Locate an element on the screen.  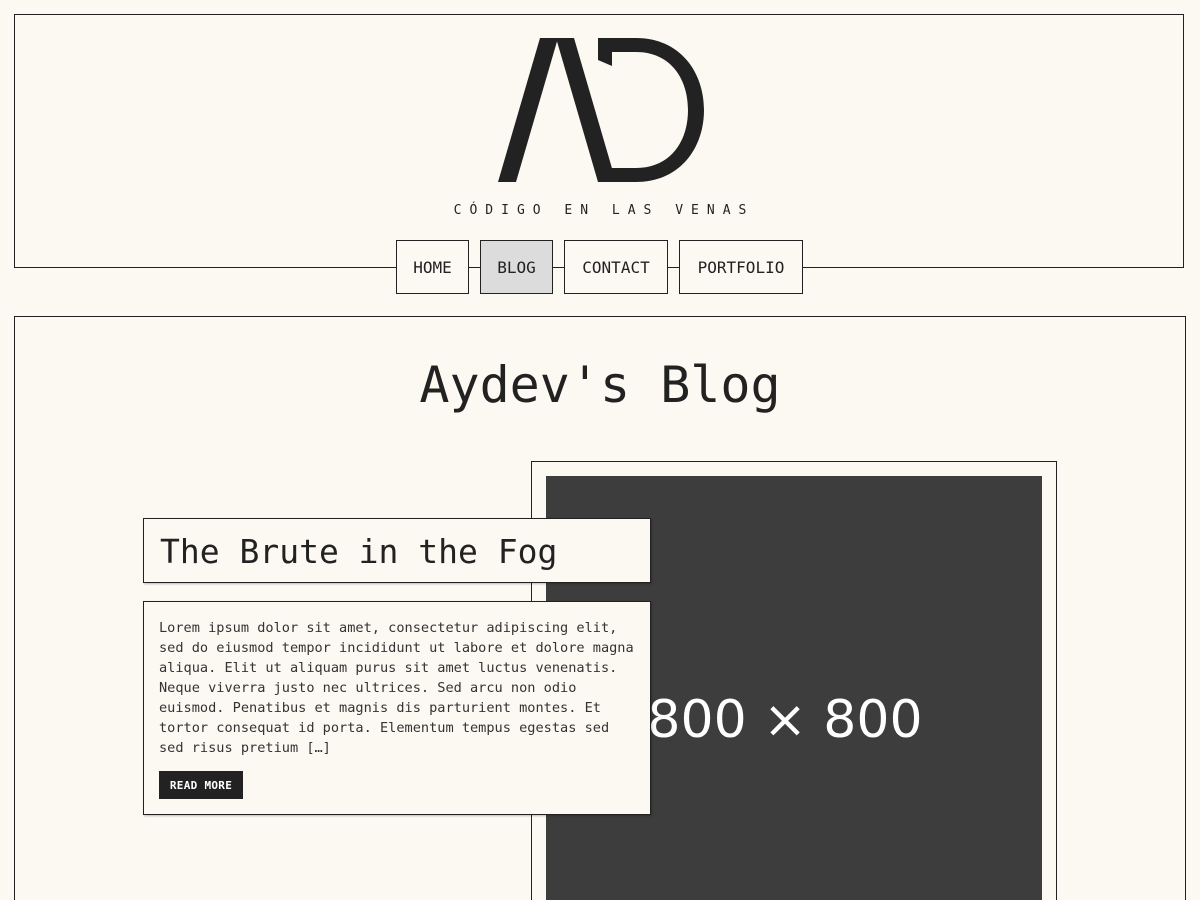
nav-portfolio-button: PORTFOLIO is located at coordinates (741, 267).